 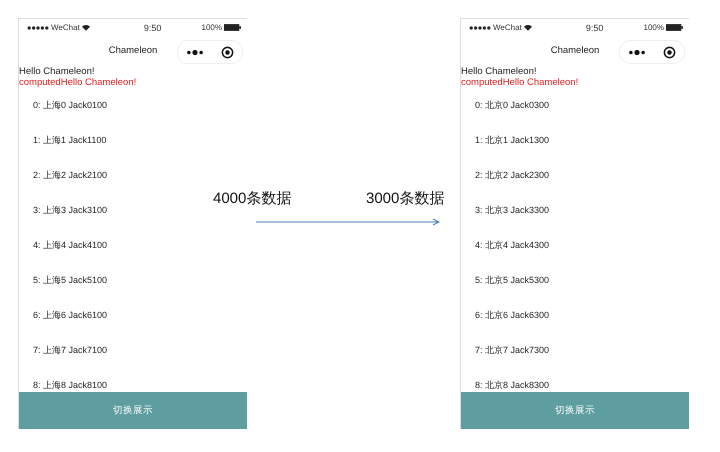 I want to click on list-item: 3: 上海3 Jack3100, so click(x=70, y=211).